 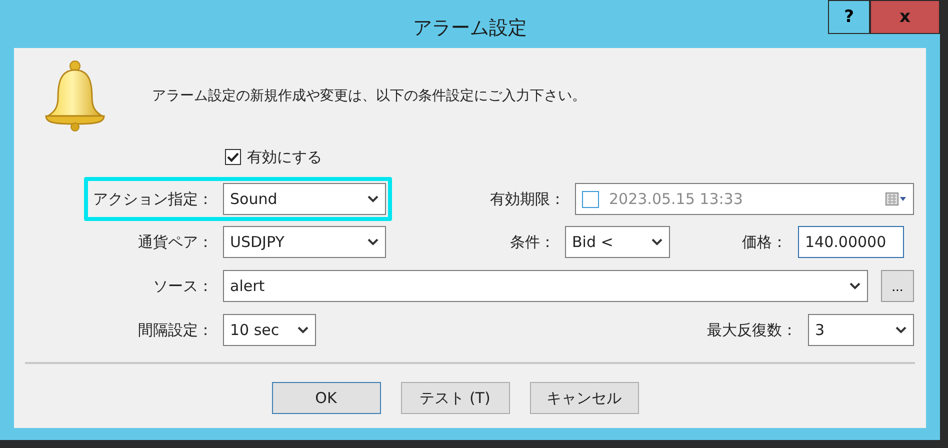 I want to click on close-button: x, so click(x=905, y=17).